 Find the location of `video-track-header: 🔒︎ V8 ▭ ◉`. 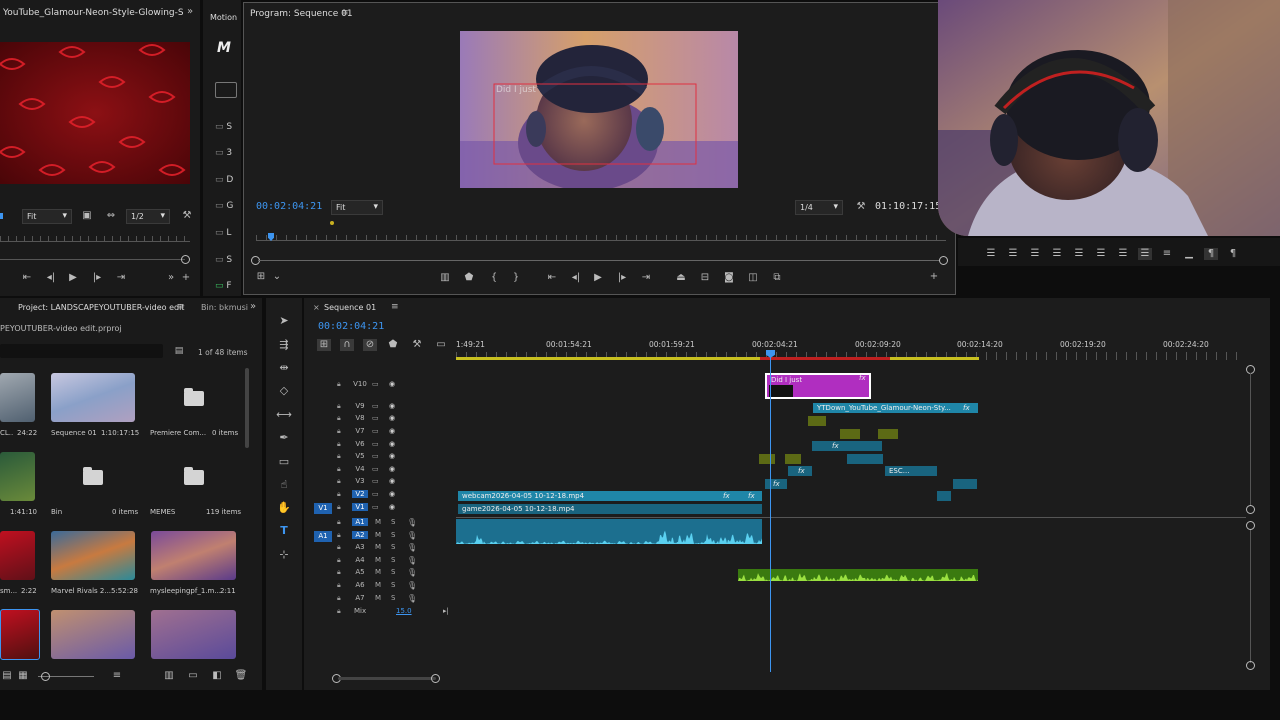

video-track-header: 🔒︎ V8 ▭ ◉ is located at coordinates (381, 420).